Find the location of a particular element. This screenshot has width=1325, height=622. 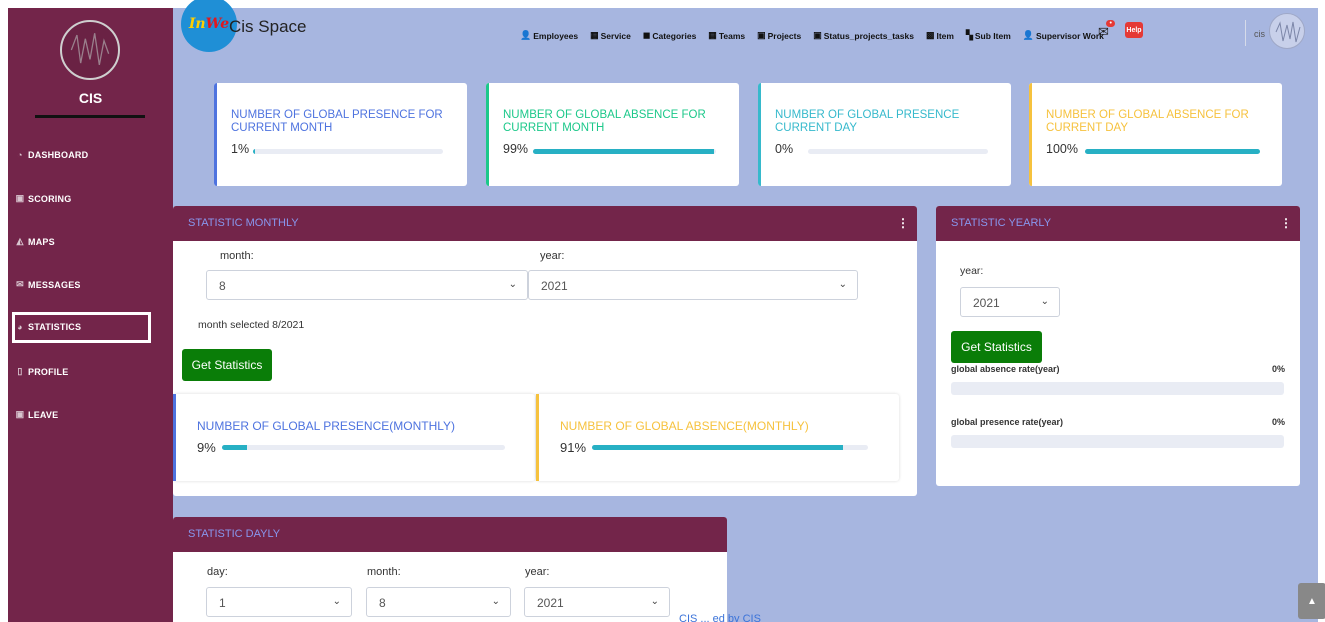

nav-service: ▦ Service is located at coordinates (610, 35).